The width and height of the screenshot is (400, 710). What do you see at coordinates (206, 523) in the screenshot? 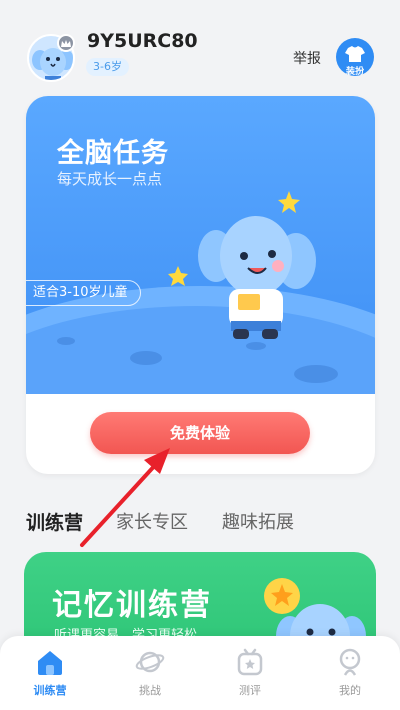
I see `section-tabs: 训练营 家长专区 趣味拓展` at bounding box center [206, 523].